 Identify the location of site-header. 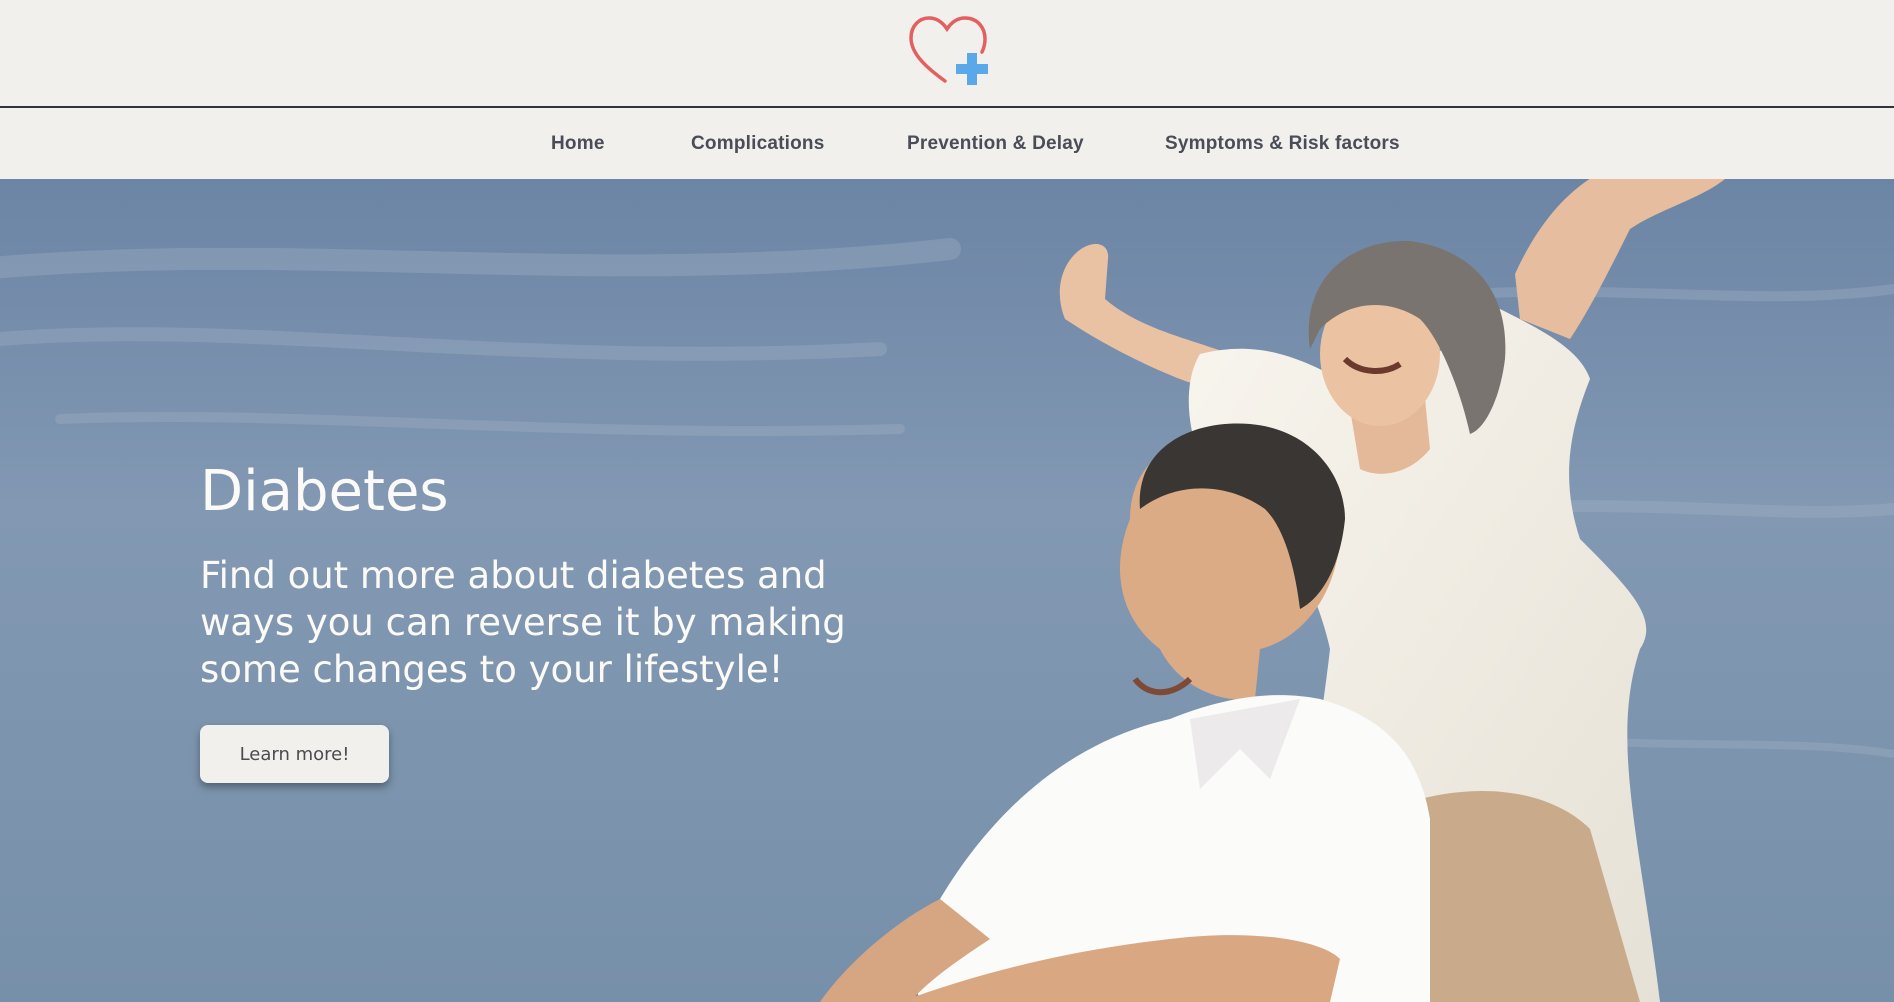
(947, 54).